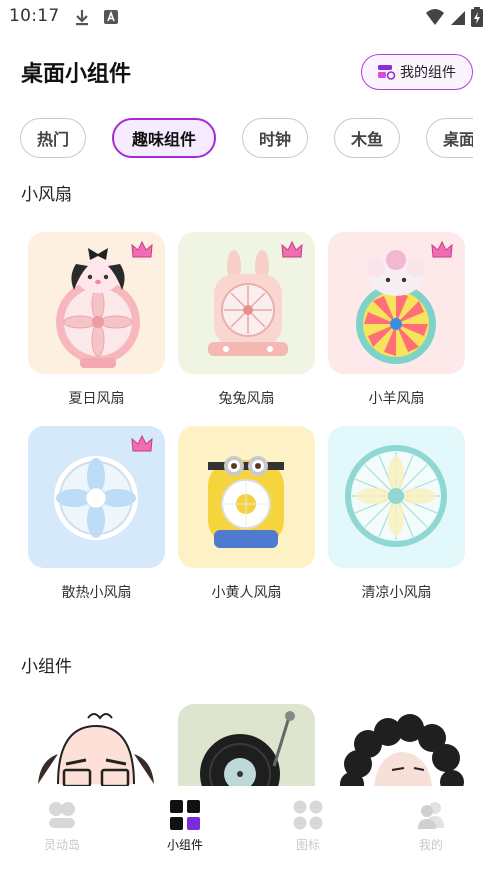  I want to click on fan-card-summer, so click(96, 303).